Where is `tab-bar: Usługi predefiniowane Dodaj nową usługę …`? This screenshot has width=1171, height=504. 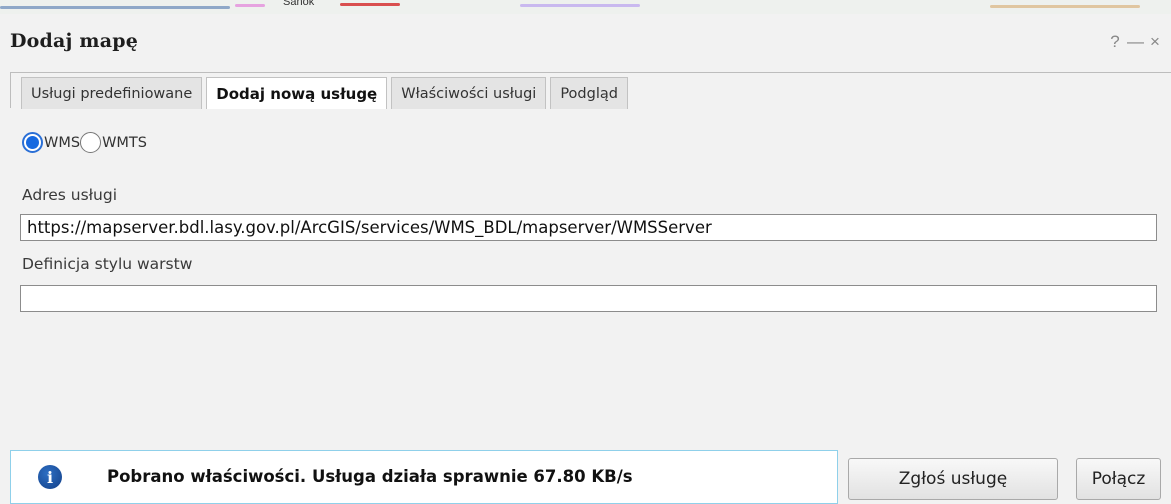 tab-bar: Usługi predefiniowane Dodaj nową usługę … is located at coordinates (590, 90).